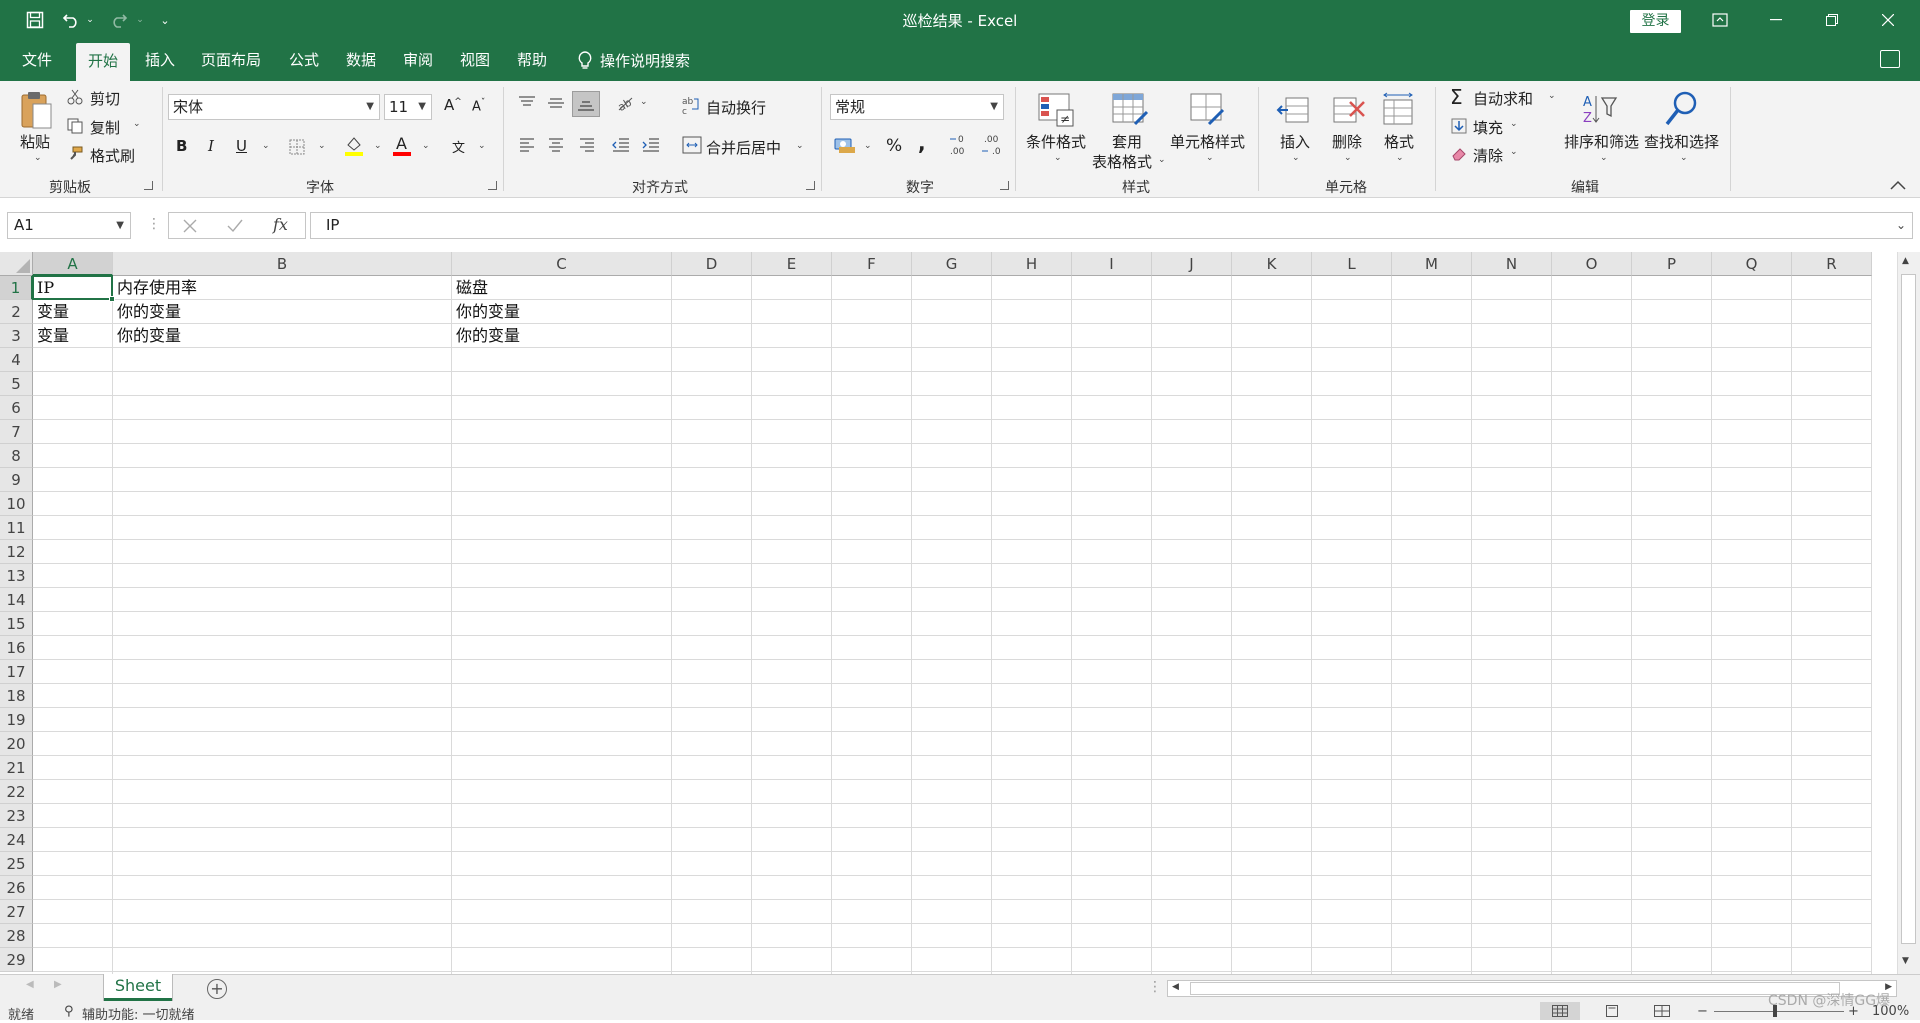 This screenshot has width=1920, height=1023. What do you see at coordinates (16, 408) in the screenshot?
I see `row-header: 6` at bounding box center [16, 408].